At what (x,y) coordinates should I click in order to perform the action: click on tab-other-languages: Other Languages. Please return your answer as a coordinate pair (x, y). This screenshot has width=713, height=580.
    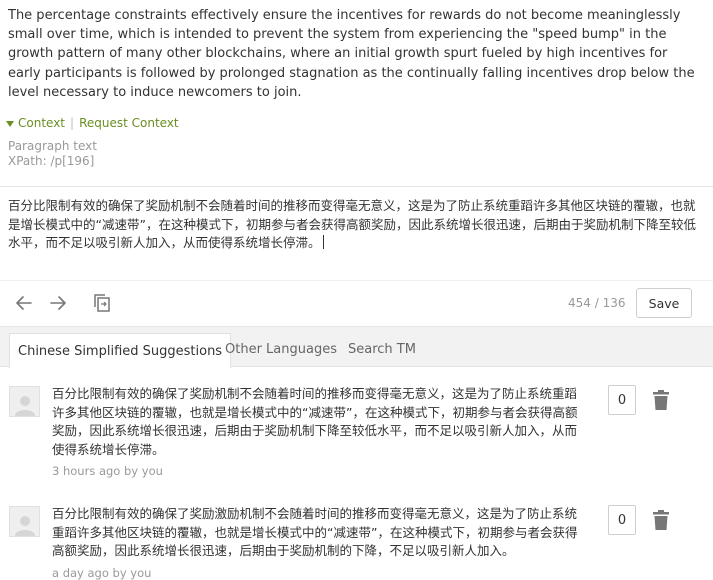
    Looking at the image, I should click on (281, 349).